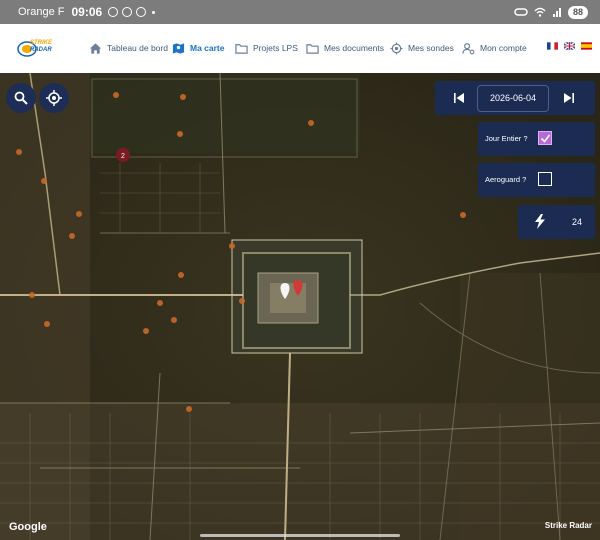 Image resolution: width=600 pixels, height=540 pixels. Describe the element at coordinates (123, 156) in the screenshot. I see `cluster-count: 2` at that location.